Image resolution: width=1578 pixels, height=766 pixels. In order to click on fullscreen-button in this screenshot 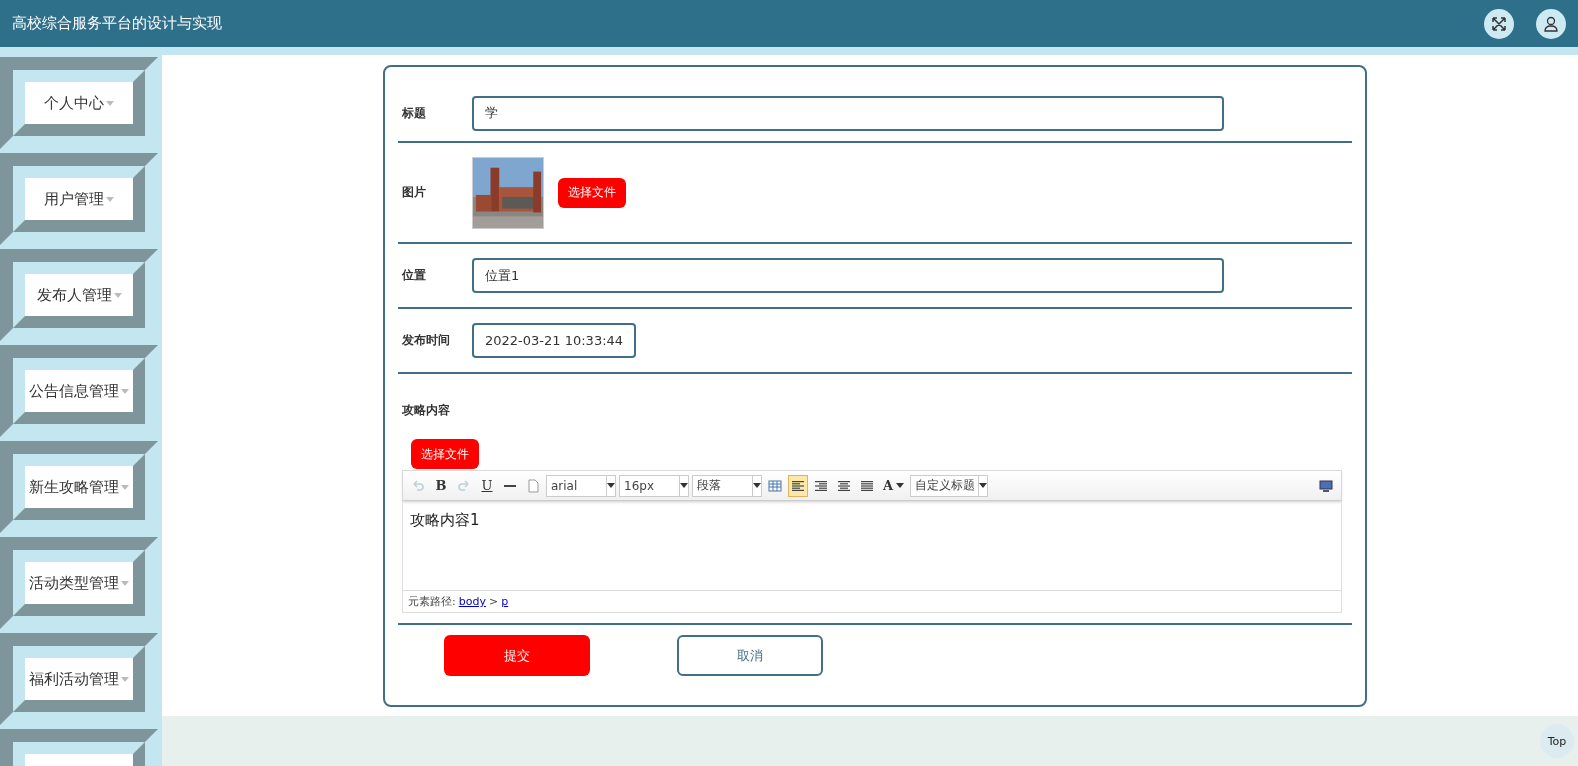, I will do `click(1499, 23)`.